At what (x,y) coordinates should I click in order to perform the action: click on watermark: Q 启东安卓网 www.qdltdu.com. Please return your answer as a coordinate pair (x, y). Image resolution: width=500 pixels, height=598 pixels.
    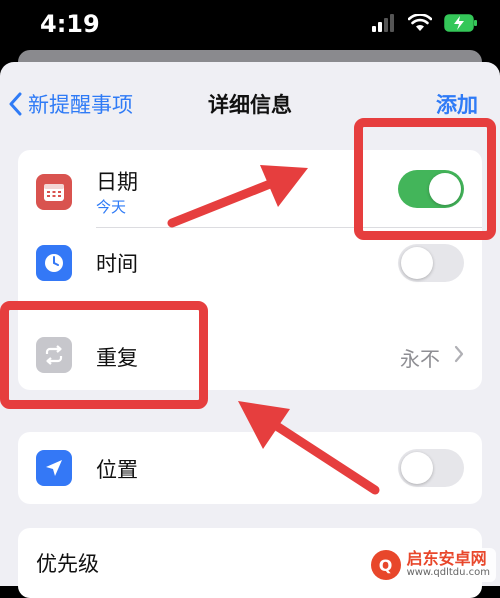
    Looking at the image, I should click on (430, 565).